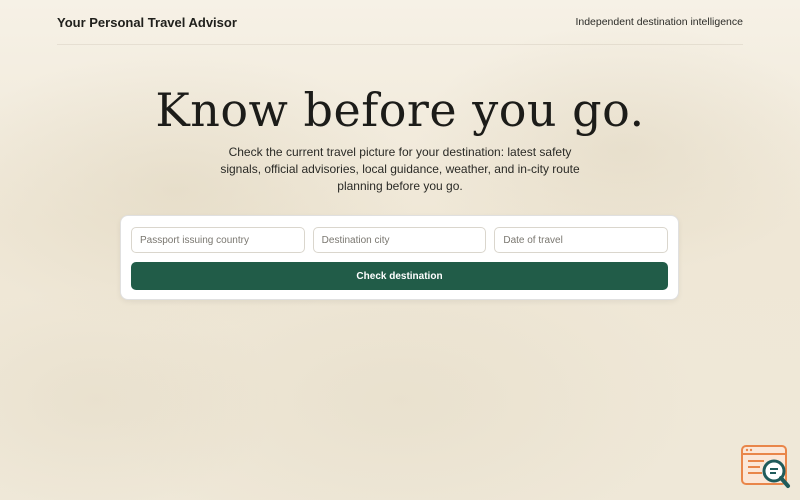 The width and height of the screenshot is (800, 500). I want to click on passport-country-input, so click(218, 240).